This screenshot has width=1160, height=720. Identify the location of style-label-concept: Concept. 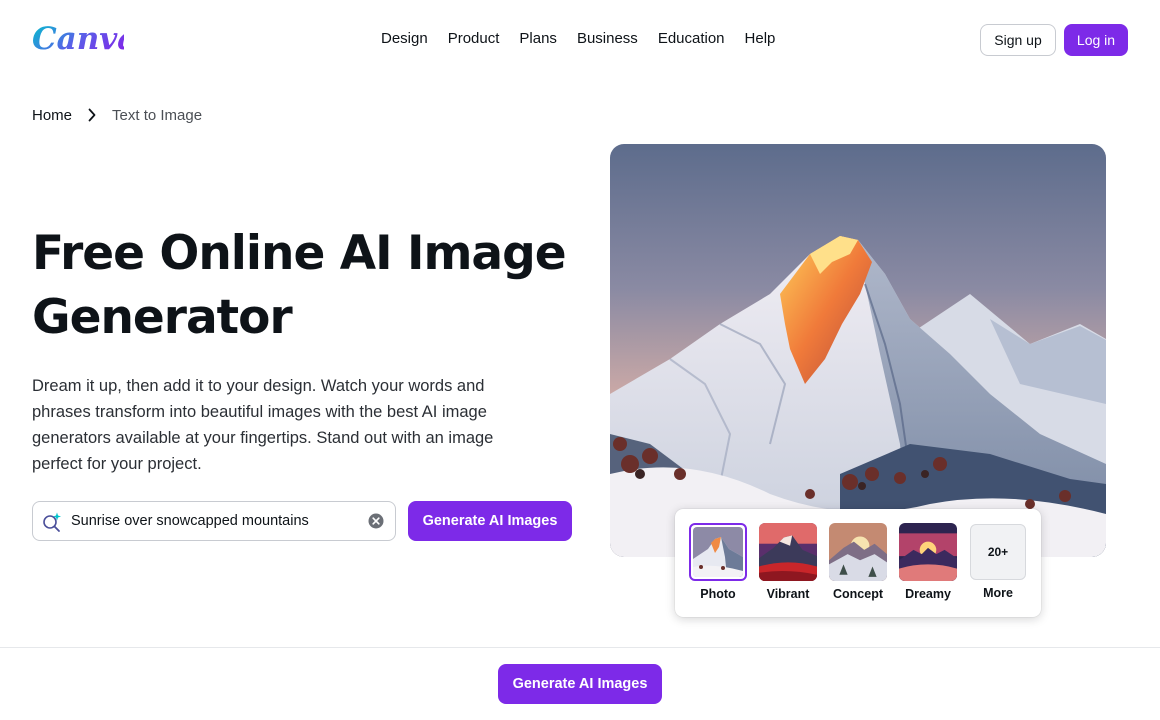
(858, 594).